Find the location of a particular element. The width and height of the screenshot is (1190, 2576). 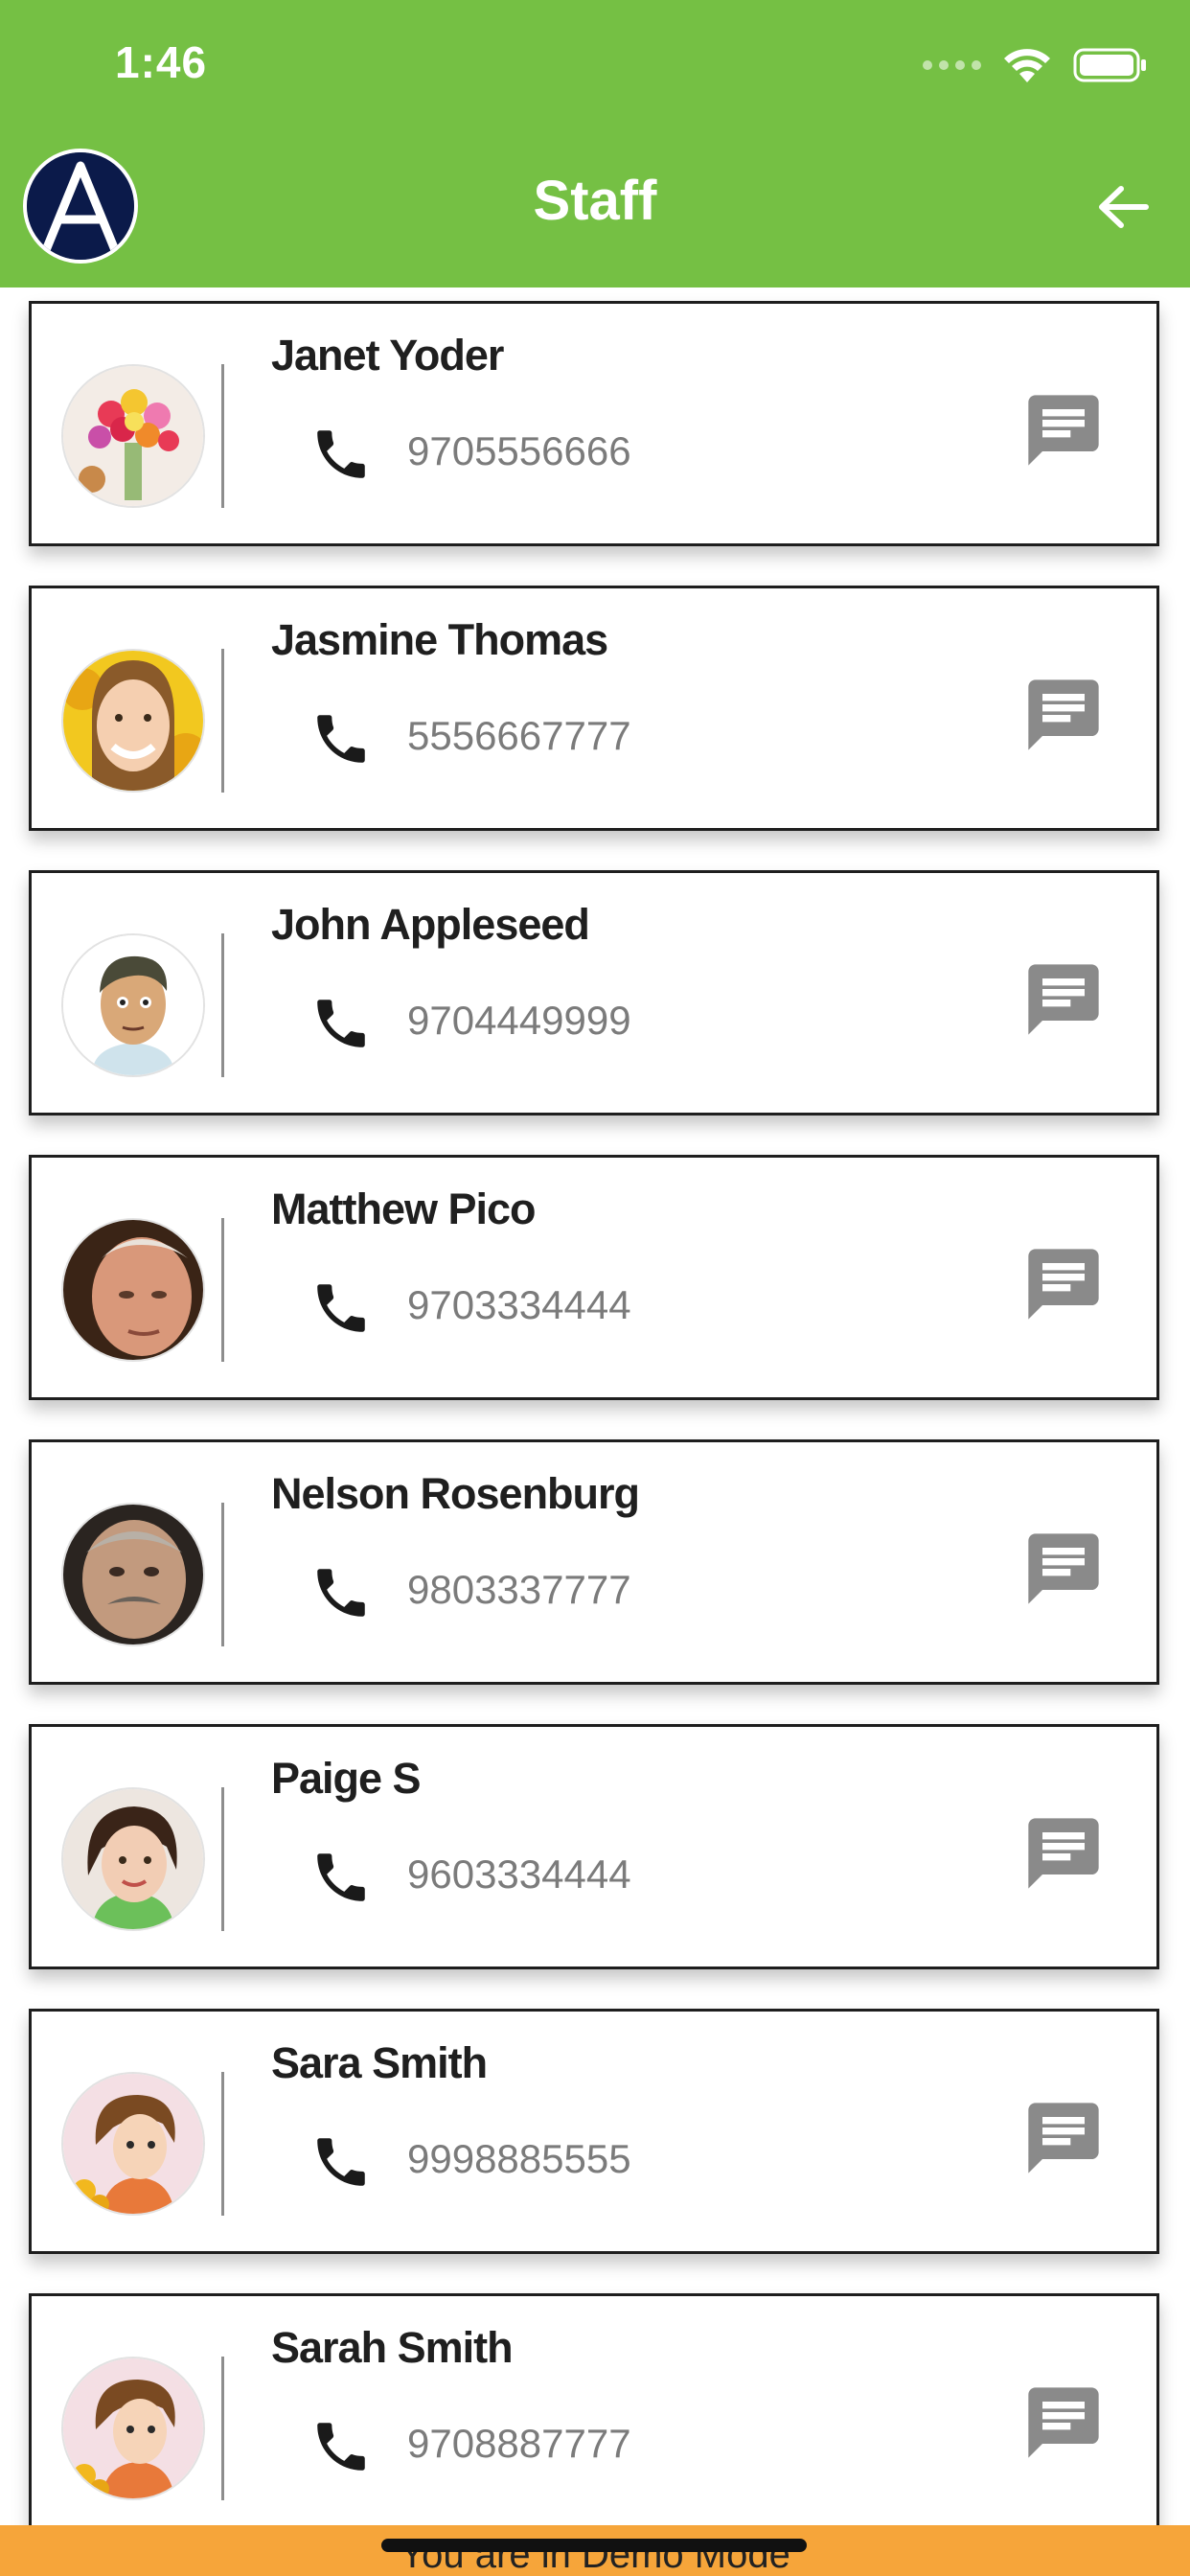

battery-icon is located at coordinates (1109, 65).